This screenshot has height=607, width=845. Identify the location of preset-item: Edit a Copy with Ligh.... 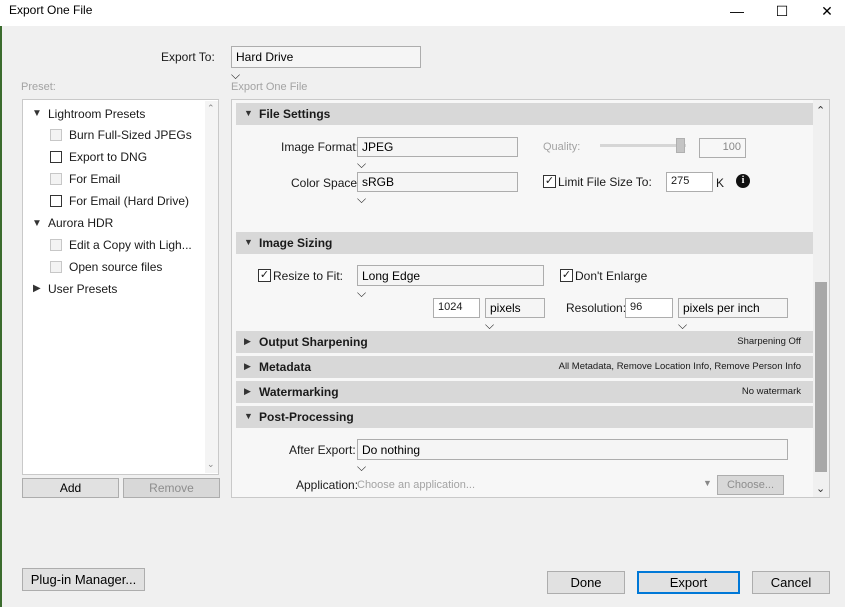
(130, 245).